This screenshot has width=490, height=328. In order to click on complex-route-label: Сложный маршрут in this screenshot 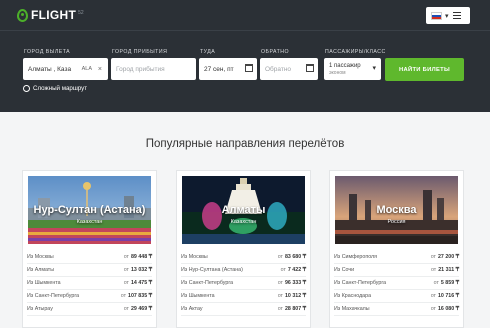, I will do `click(60, 88)`.